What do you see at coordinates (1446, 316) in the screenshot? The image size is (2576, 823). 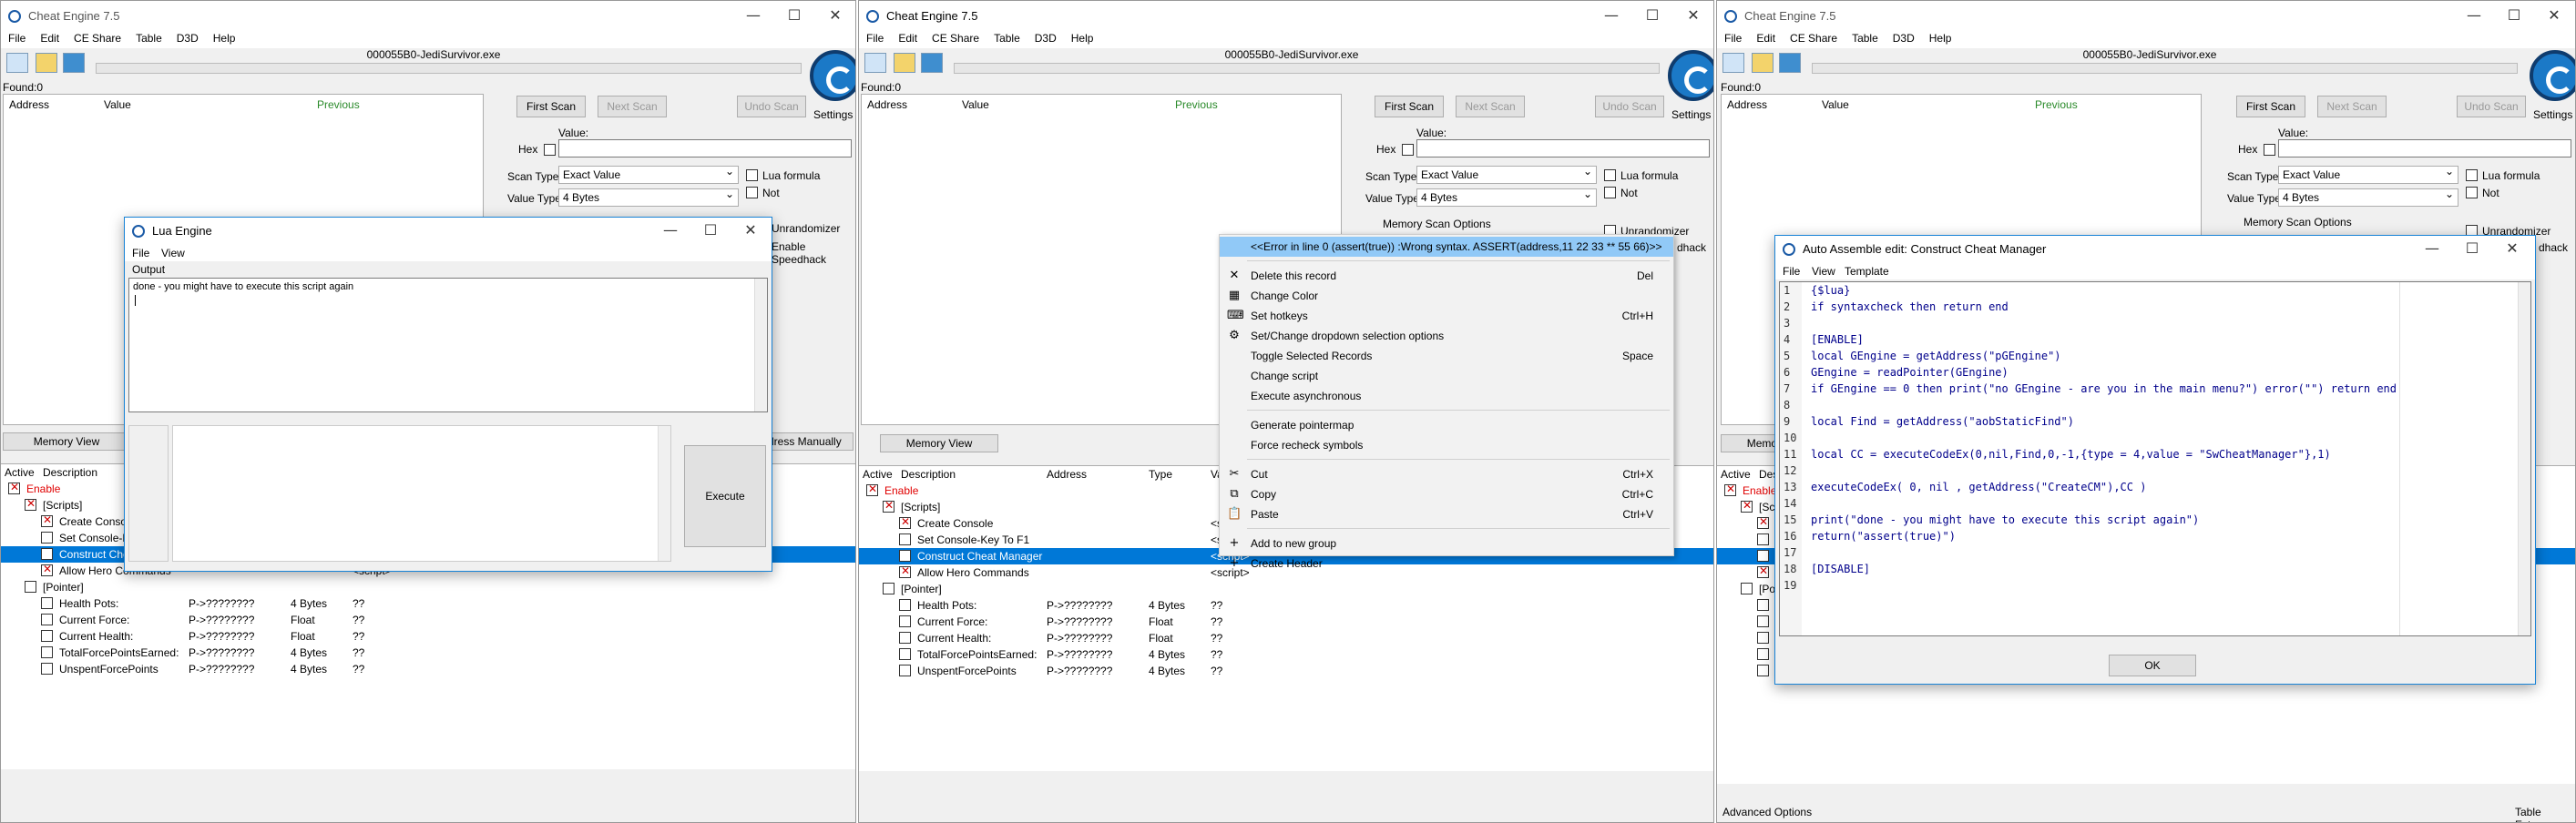 I see `context-menu-item: ⌨ Set hotkeys Ctrl+H` at bounding box center [1446, 316].